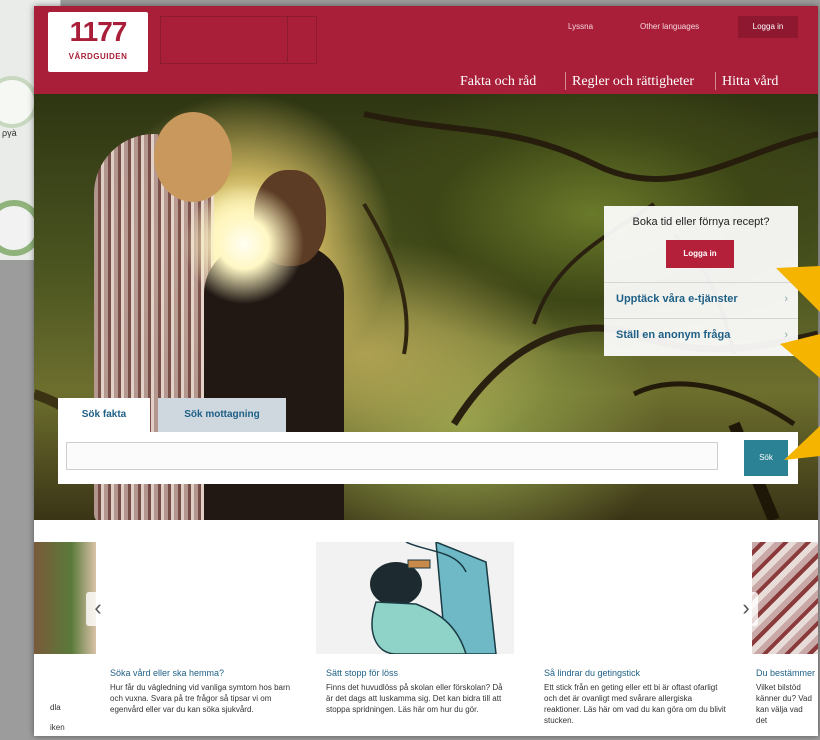 This screenshot has width=820, height=740. I want to click on other-languages-link: Other languages, so click(669, 26).